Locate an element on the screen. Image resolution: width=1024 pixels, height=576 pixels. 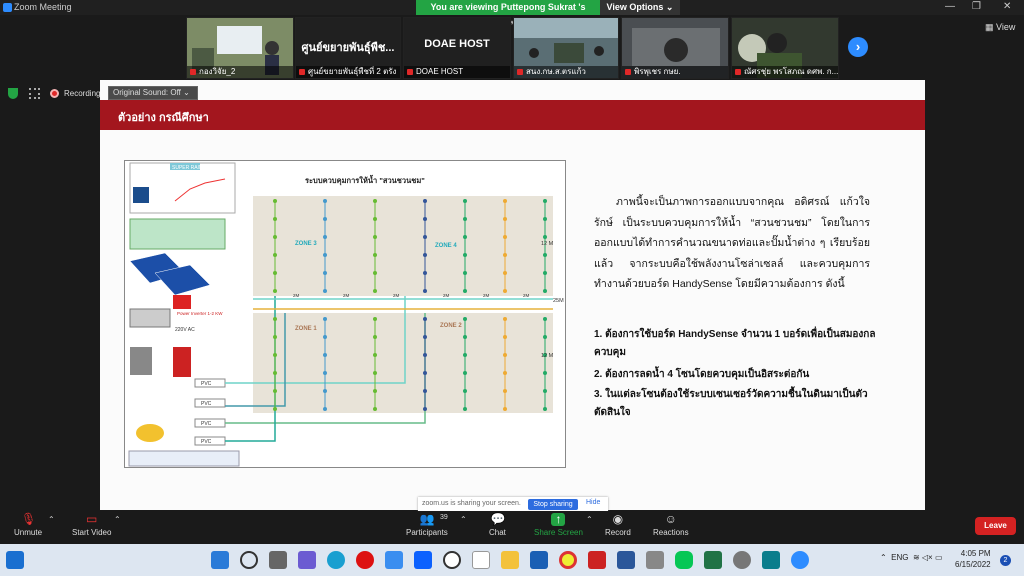
desktop-icon is located at coordinates (15, 560).